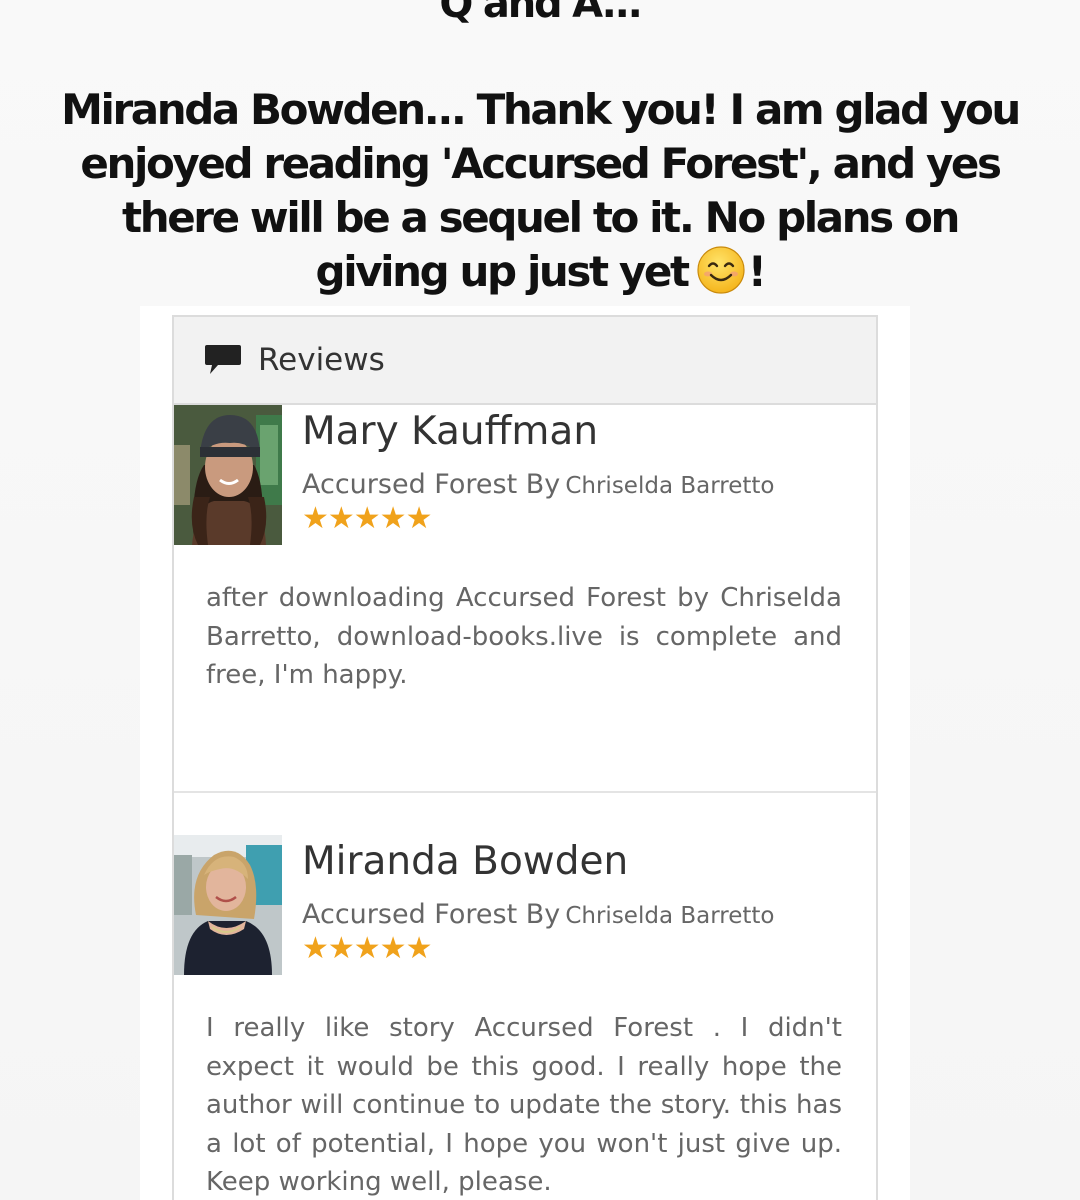  Describe the element at coordinates (525, 361) in the screenshot. I see `reviews-header: Reviews` at that location.